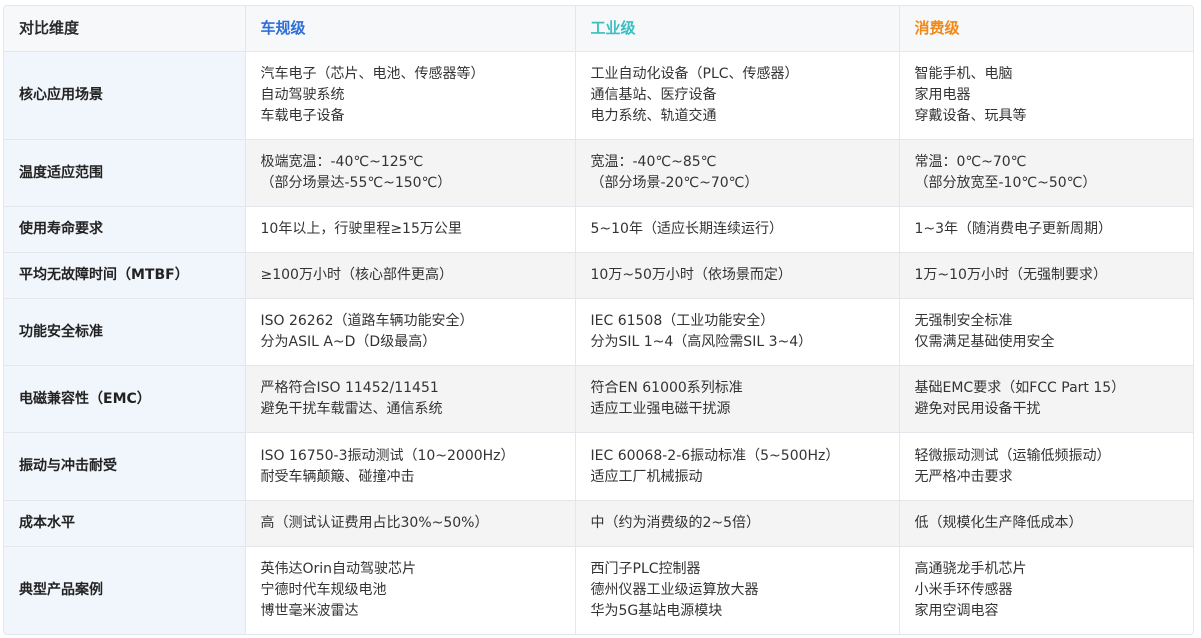  Describe the element at coordinates (410, 95) in the screenshot. I see `cell-automotive: 汽车电子（芯片、电池、传感器等） 自动驾驶系统 车载电子设备` at that location.